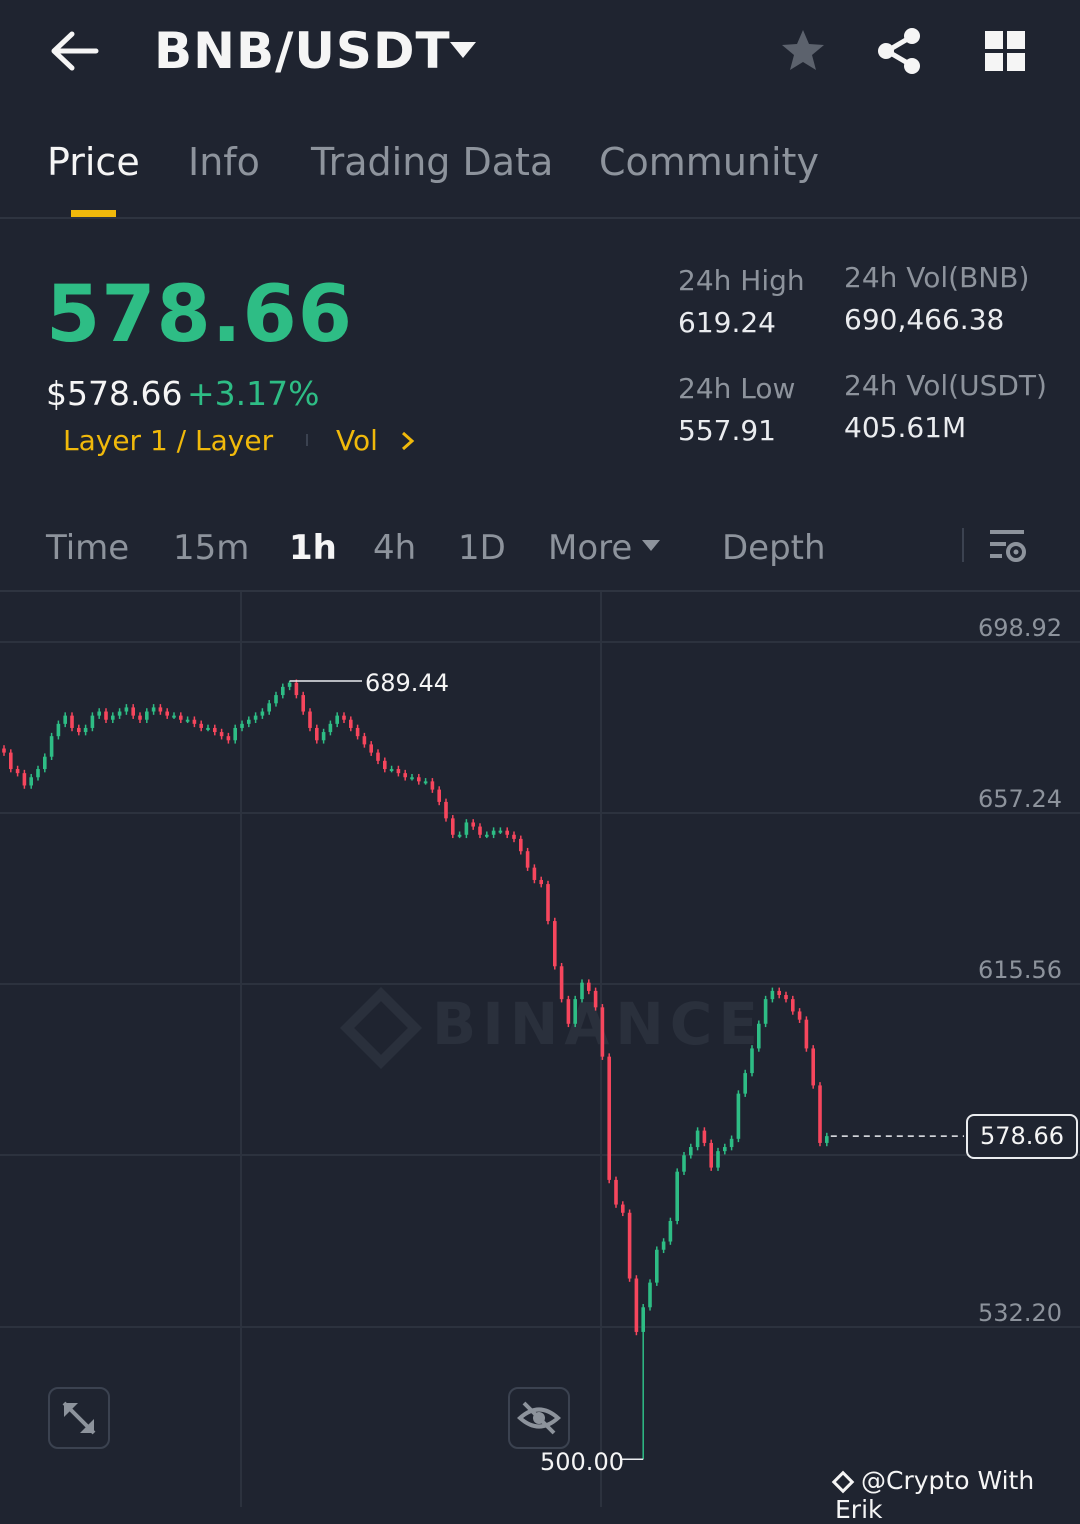  Describe the element at coordinates (93, 162) in the screenshot. I see `tab-price: Price` at that location.